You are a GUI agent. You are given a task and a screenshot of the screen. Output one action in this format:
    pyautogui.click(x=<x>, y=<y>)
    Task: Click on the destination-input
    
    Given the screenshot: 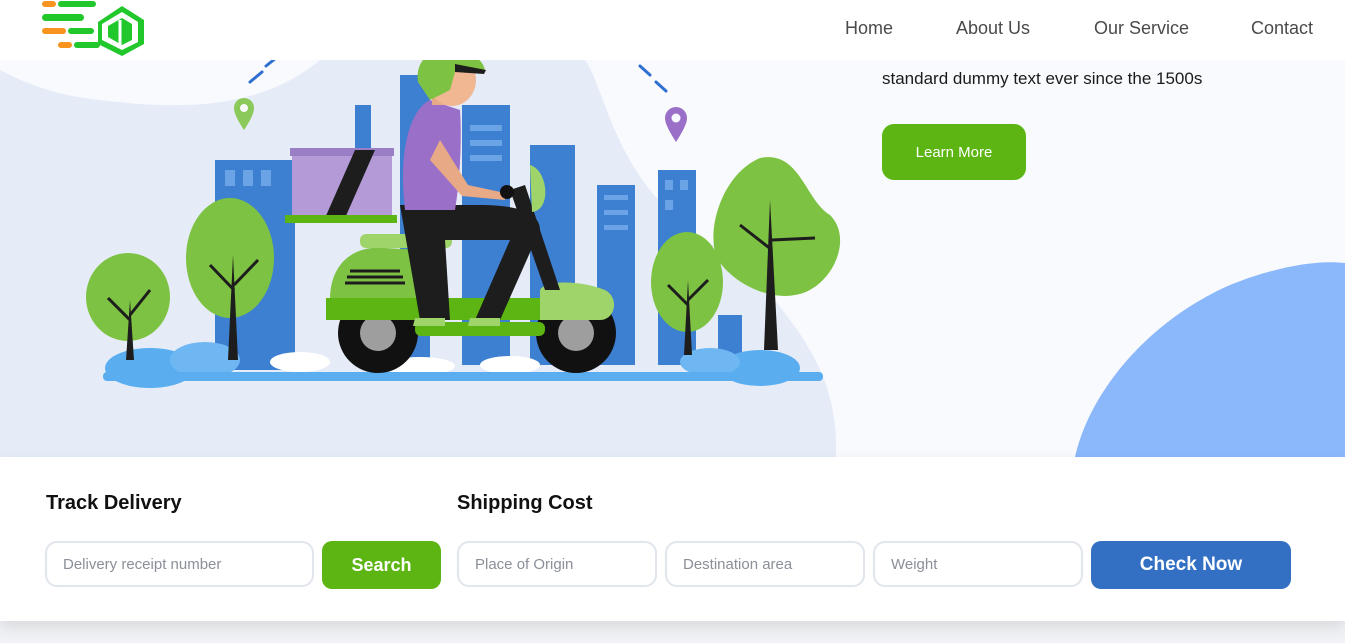 What is the action you would take?
    pyautogui.click(x=765, y=564)
    